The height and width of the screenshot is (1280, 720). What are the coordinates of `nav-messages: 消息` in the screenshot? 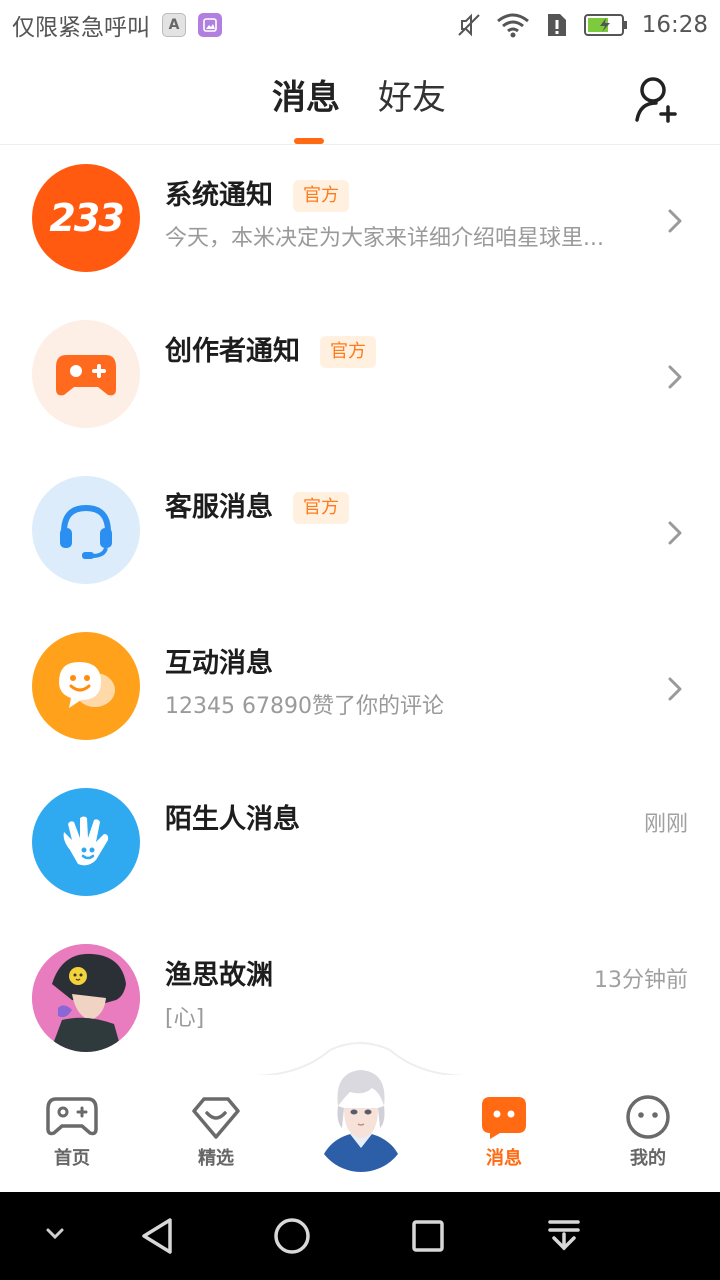 It's located at (504, 1132).